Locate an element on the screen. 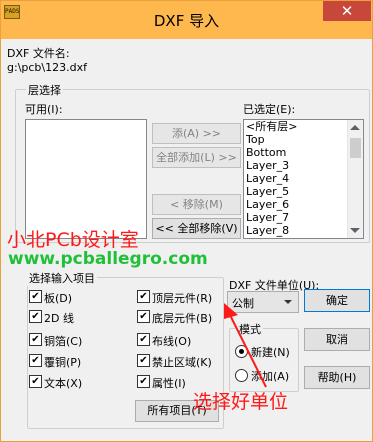  list-item: Top is located at coordinates (303, 139).